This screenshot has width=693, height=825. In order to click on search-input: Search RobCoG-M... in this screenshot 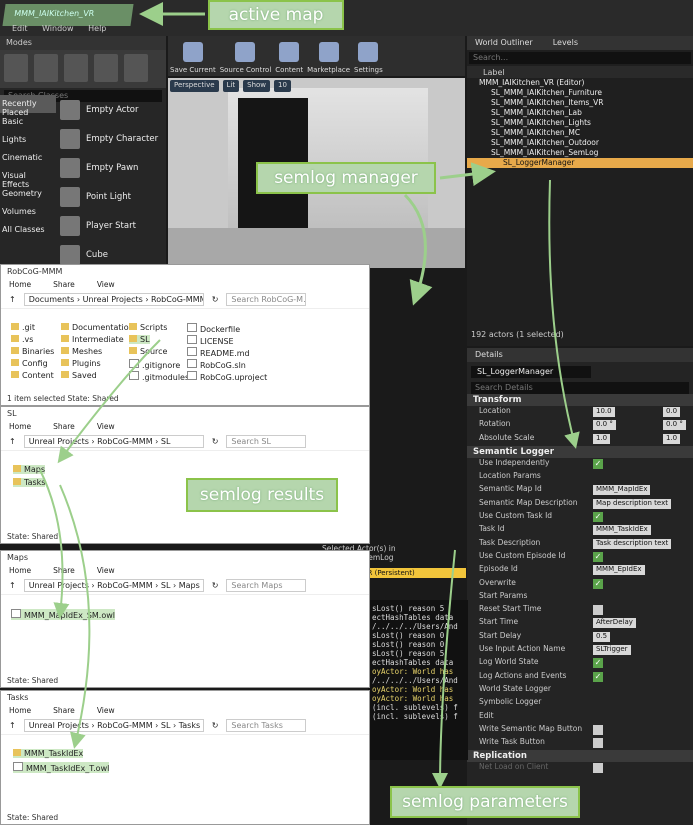, I will do `click(266, 299)`.